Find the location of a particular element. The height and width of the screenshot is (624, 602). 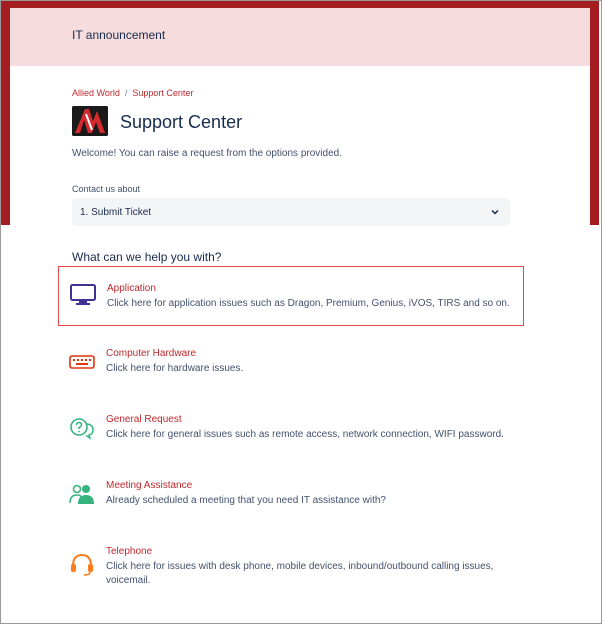

announcement-banner: IT announcement is located at coordinates (300, 37).